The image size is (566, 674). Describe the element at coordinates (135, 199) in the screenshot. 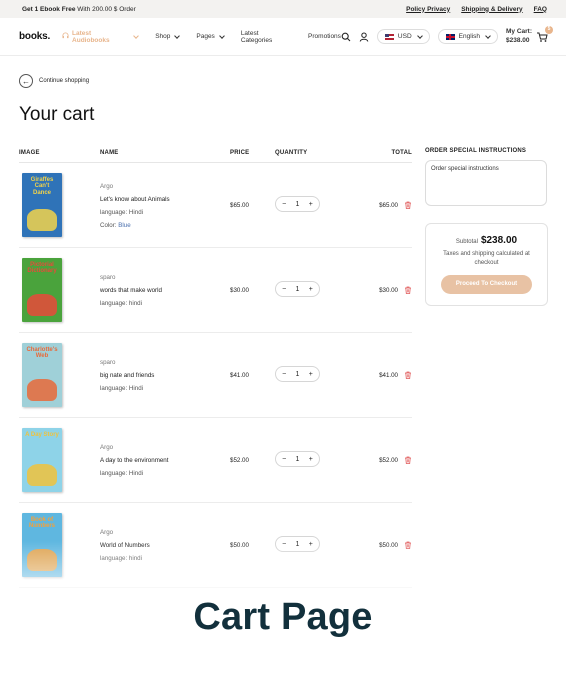

I see `product-title: Let's know about Animals` at that location.